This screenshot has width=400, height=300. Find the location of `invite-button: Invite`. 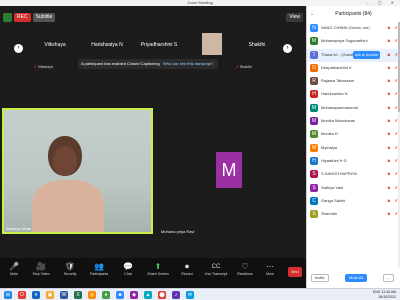

invite-button: Invite is located at coordinates (320, 278).